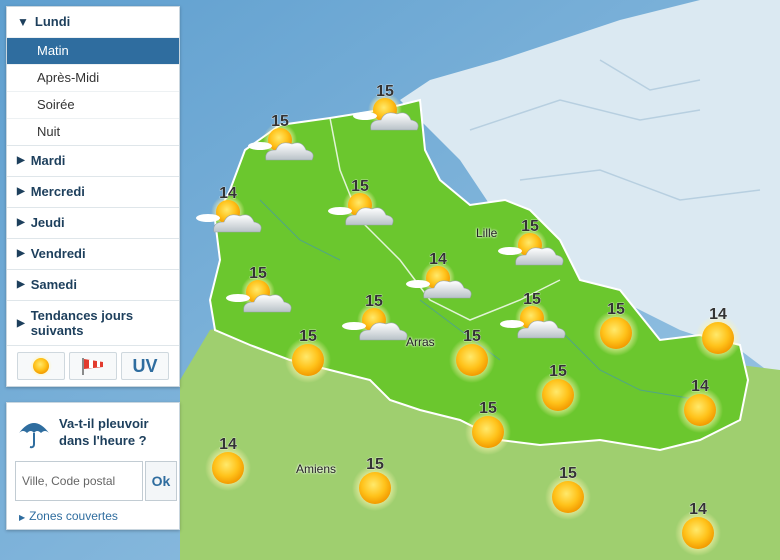  Describe the element at coordinates (34, 436) in the screenshot. I see `umbrella-icon` at that location.